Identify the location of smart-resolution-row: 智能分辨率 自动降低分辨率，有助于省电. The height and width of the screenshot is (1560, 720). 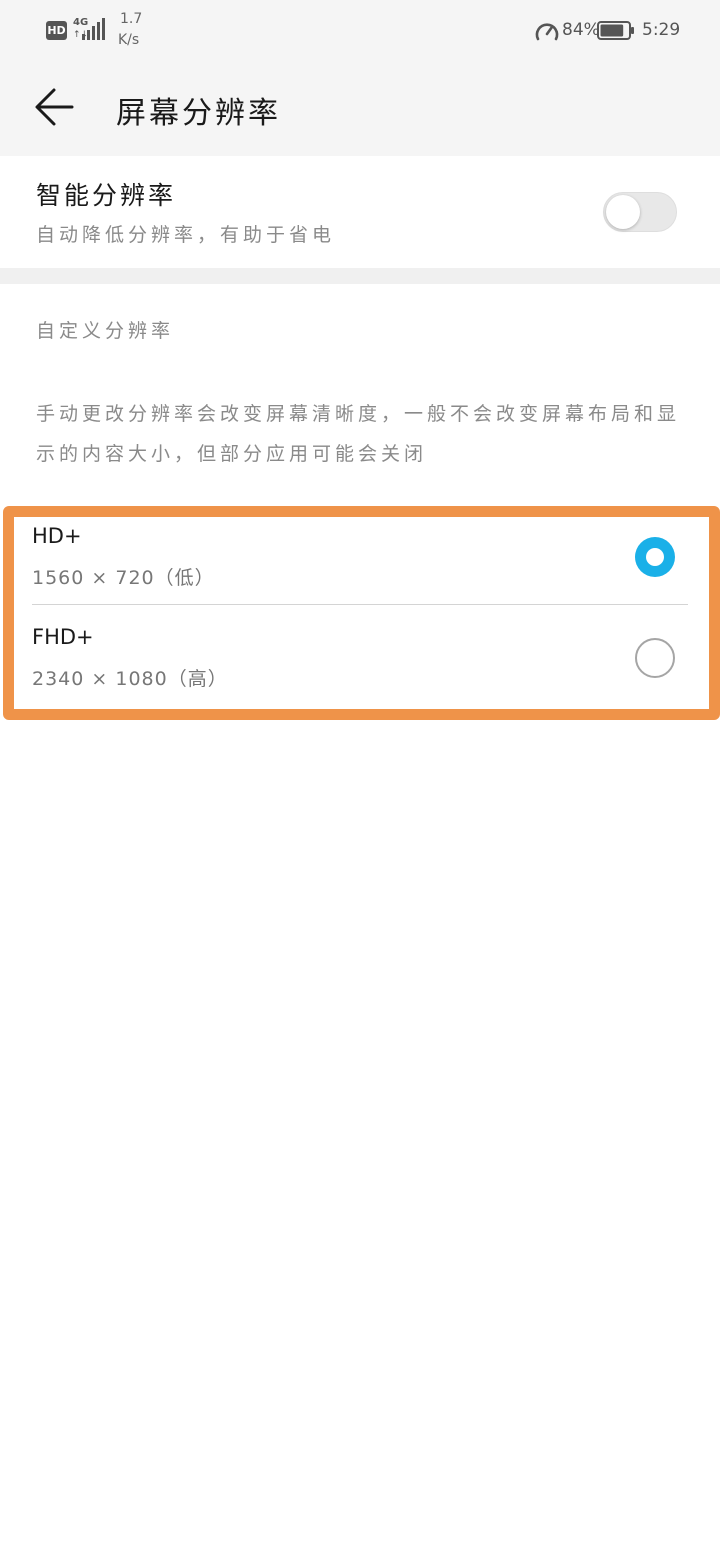
(360, 212).